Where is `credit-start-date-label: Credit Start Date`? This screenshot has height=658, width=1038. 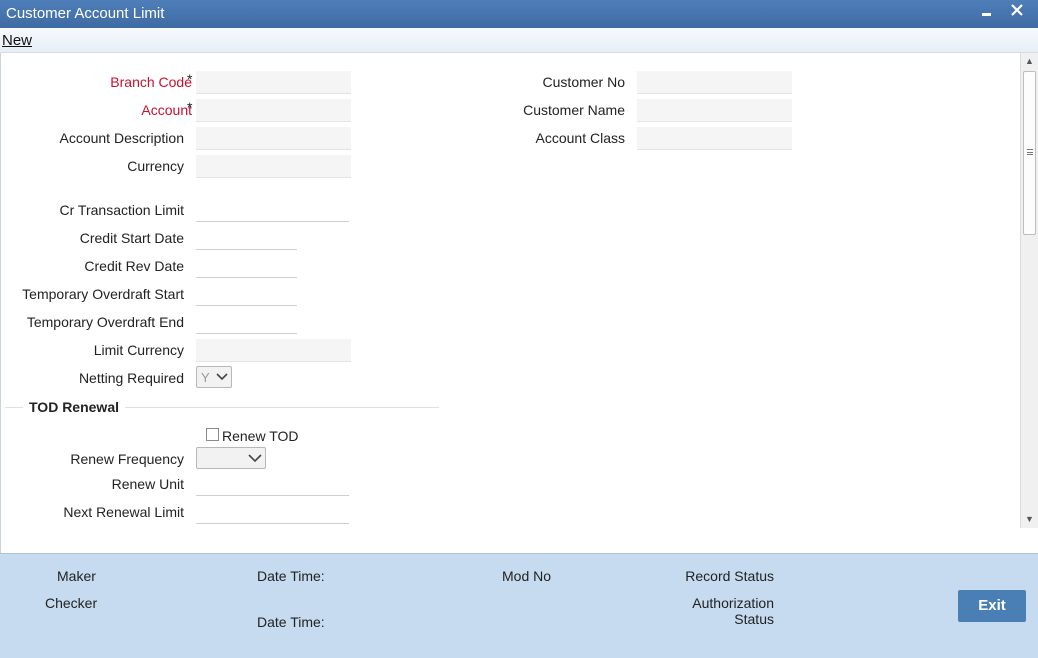 credit-start-date-label: Credit Start Date is located at coordinates (131, 238).